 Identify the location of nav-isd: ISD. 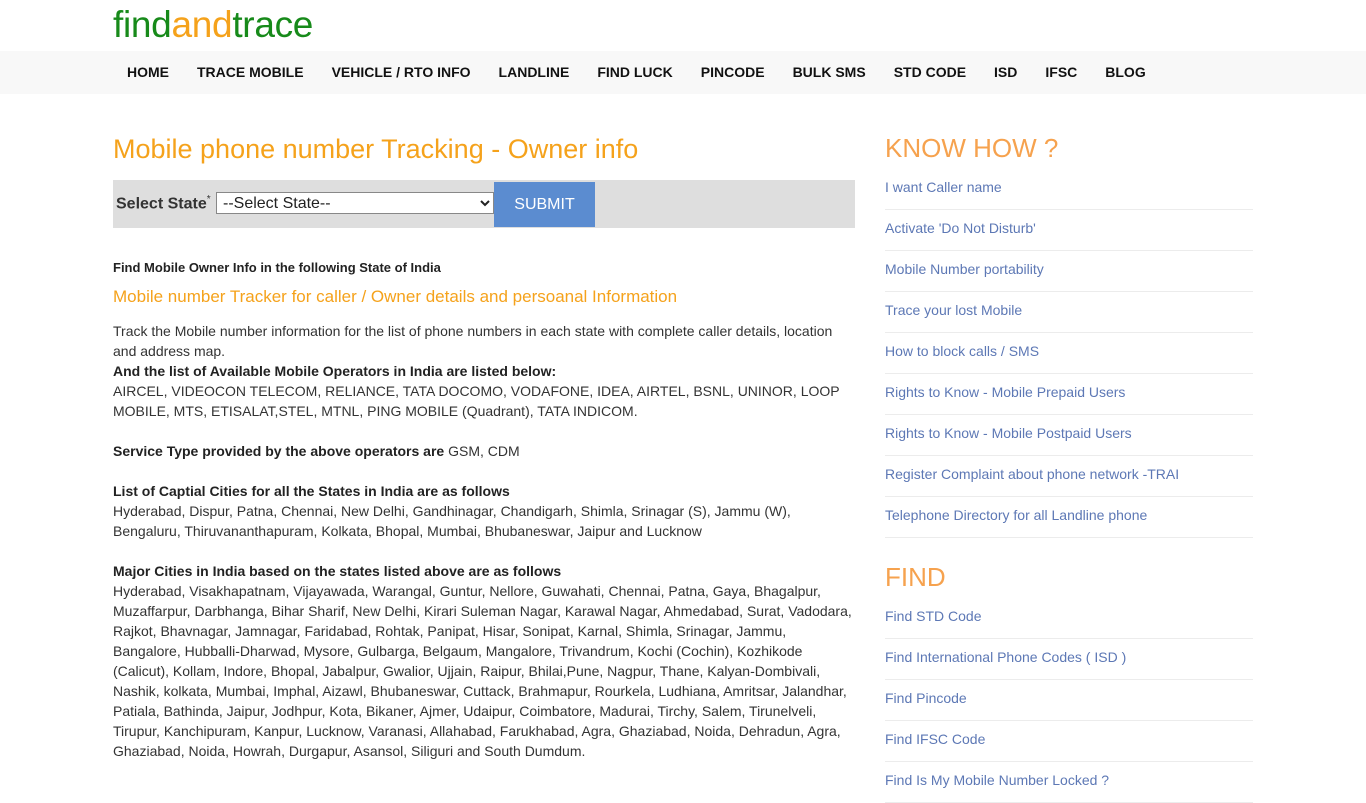
(1005, 72).